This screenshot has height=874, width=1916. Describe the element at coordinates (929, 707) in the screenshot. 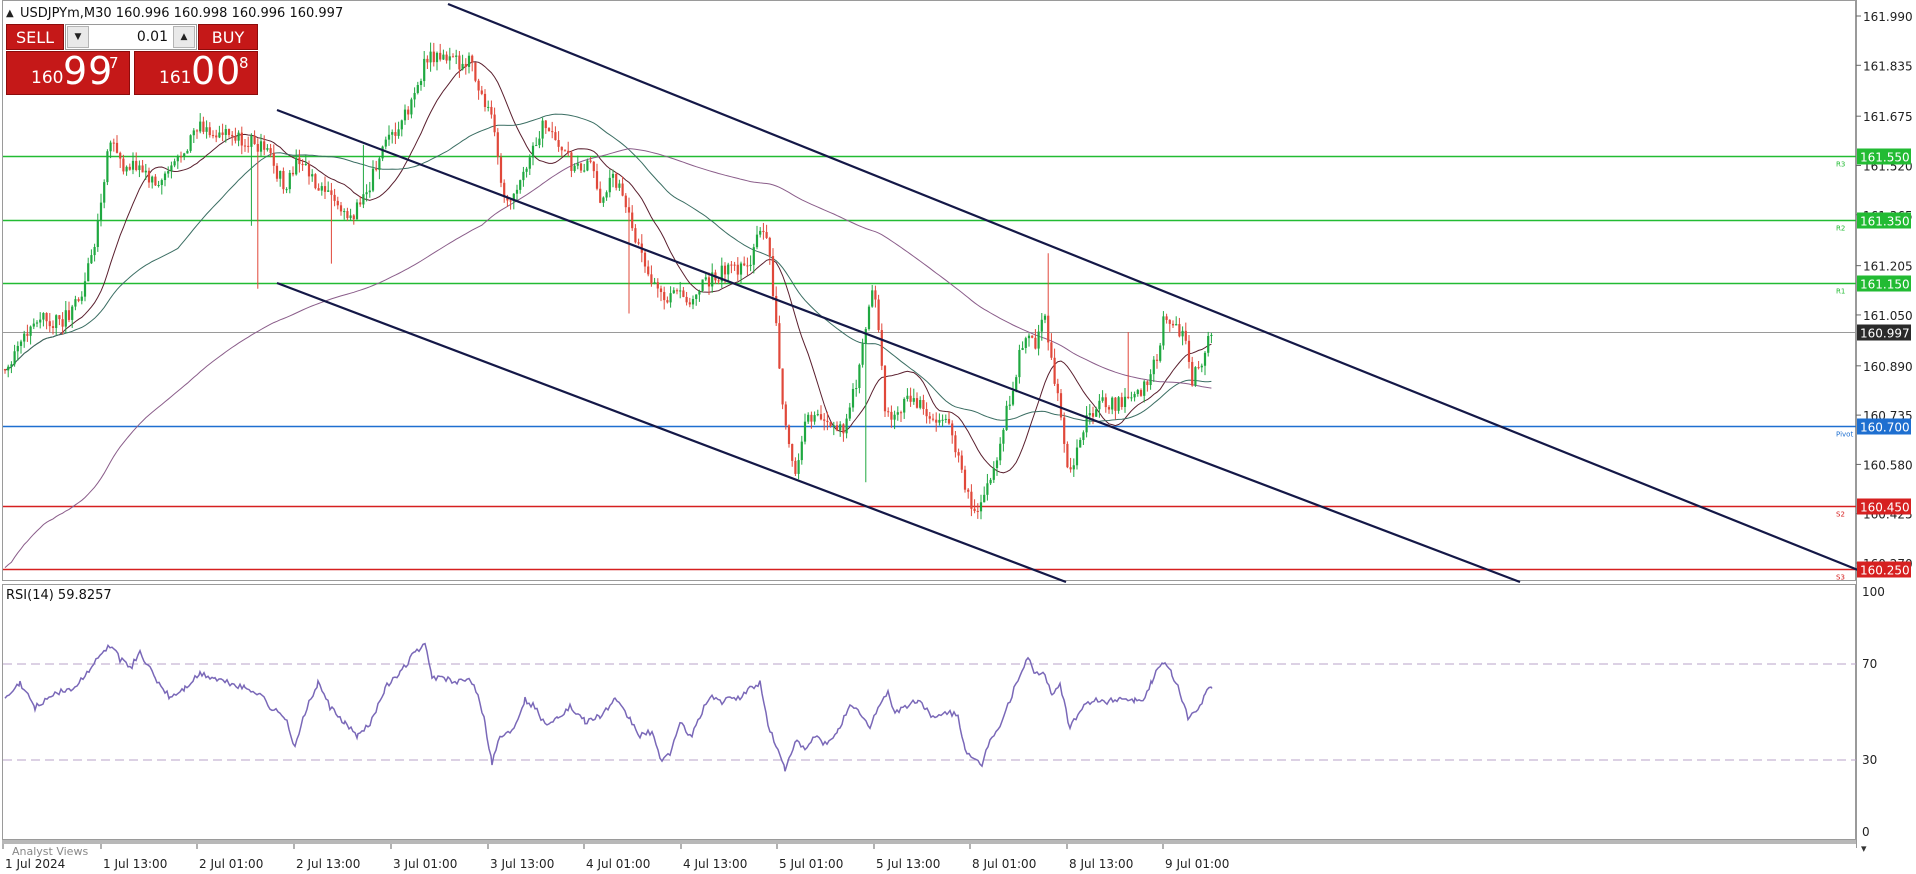

I see `rsi-indicator` at that location.